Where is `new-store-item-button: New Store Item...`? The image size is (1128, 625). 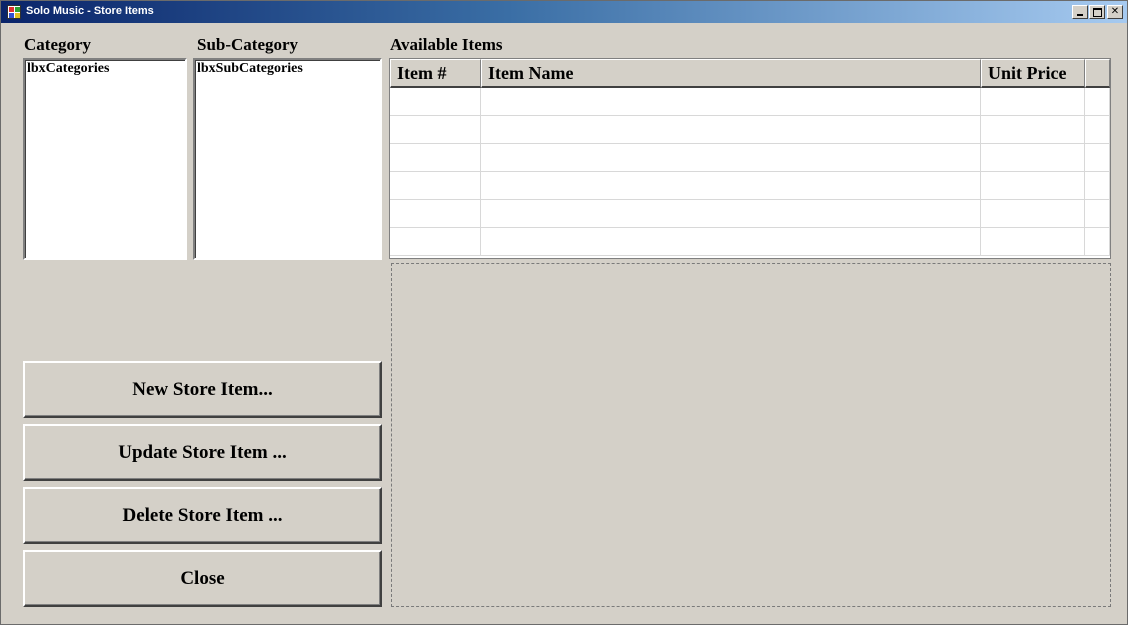 new-store-item-button: New Store Item... is located at coordinates (202, 389).